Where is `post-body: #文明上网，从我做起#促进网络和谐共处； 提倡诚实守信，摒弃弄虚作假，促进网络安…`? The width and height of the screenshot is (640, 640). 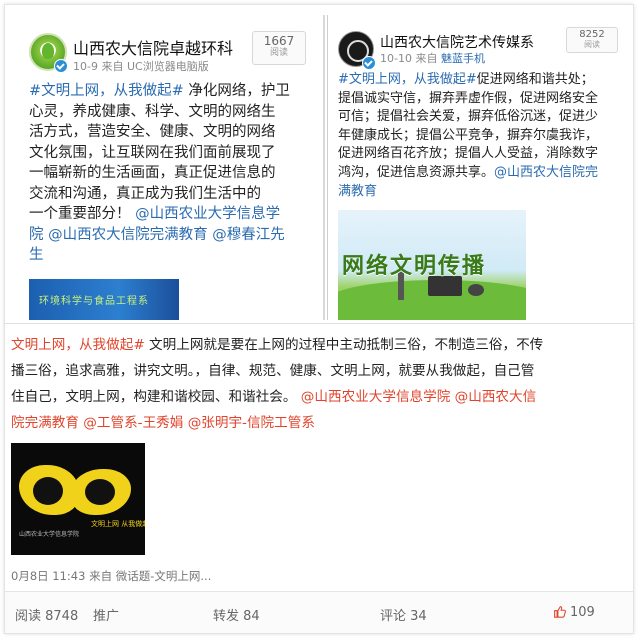
post-body: #文明上网，从我做起#促进网络和谐共处； 提倡诚实守信，摒弃弄虚作假，促进网络安… is located at coordinates (484, 136).